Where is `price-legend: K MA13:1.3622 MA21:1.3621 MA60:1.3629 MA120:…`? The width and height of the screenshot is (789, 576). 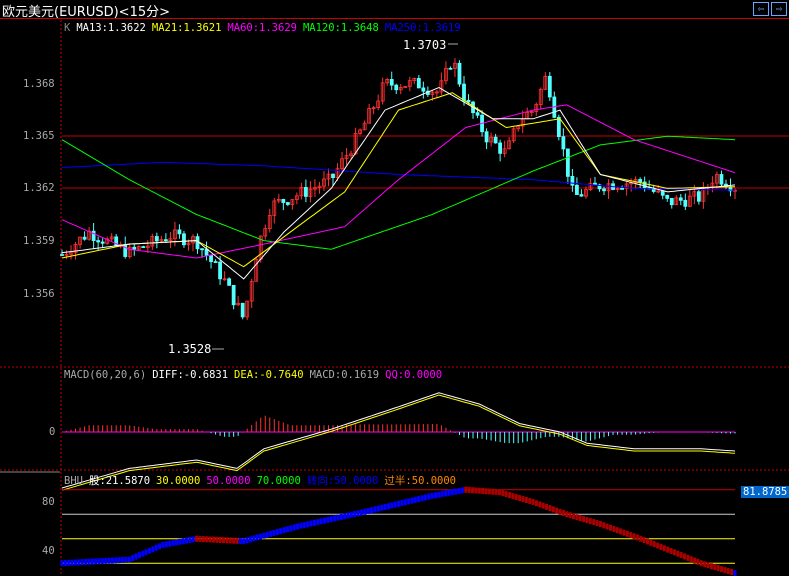
price-legend: K MA13:1.3622 MA21:1.3621 MA60:1.3629 MA120:… is located at coordinates (265, 28).